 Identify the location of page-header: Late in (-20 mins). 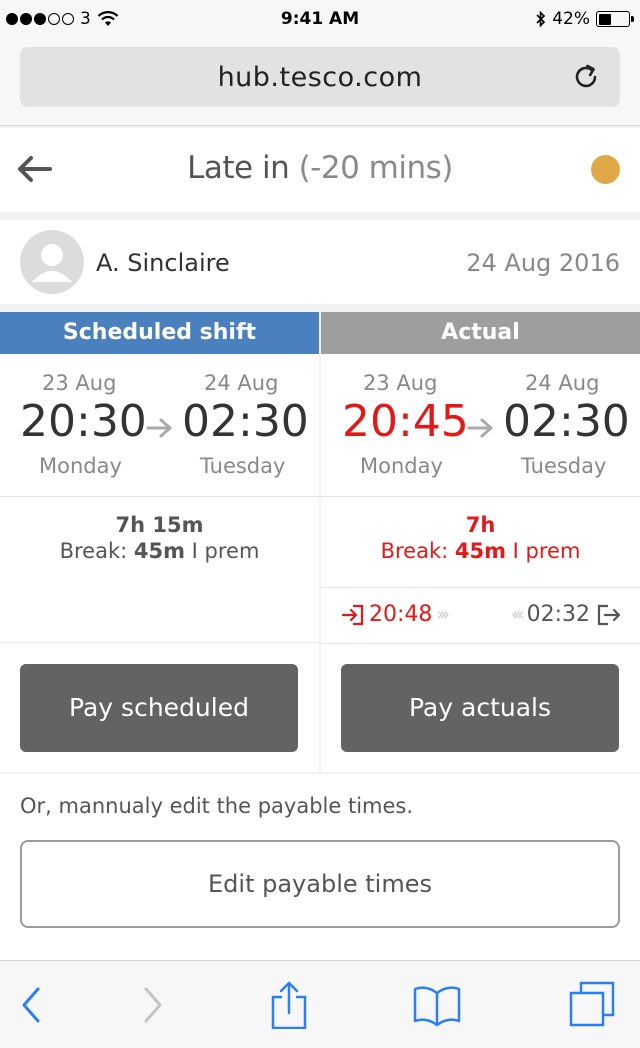
(320, 170).